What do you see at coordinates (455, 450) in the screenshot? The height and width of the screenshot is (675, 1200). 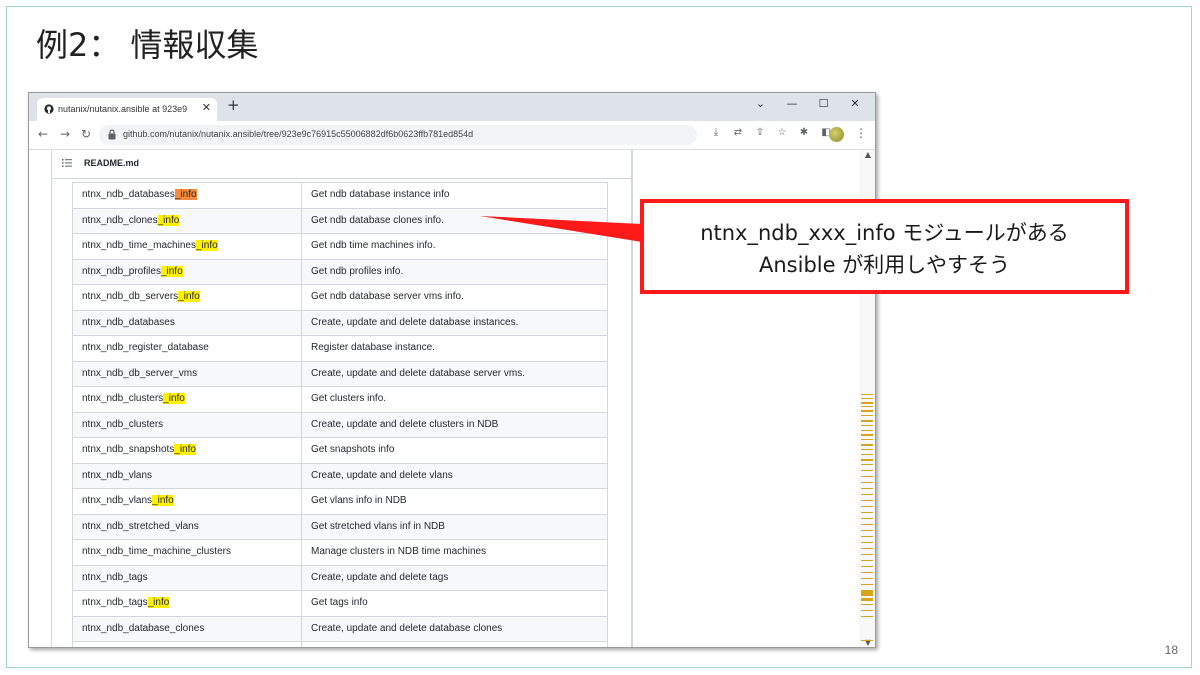 I see `module-description: Get snapshots info` at bounding box center [455, 450].